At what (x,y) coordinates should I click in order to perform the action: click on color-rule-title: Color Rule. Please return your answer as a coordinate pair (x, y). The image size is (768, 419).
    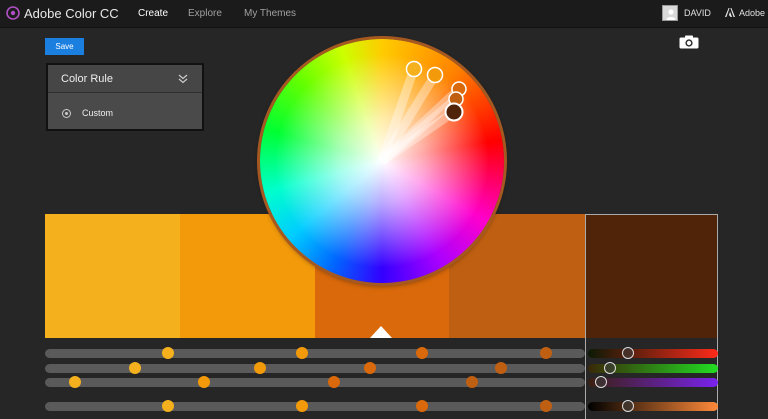
    Looking at the image, I should click on (87, 79).